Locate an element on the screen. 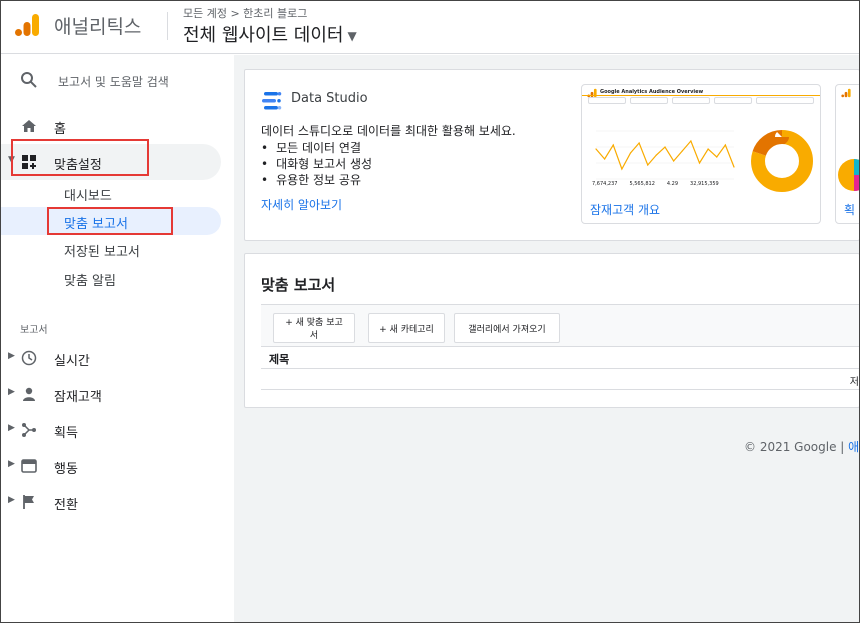 The width and height of the screenshot is (860, 623). footer: © 2021 Google | 애널 is located at coordinates (802, 446).